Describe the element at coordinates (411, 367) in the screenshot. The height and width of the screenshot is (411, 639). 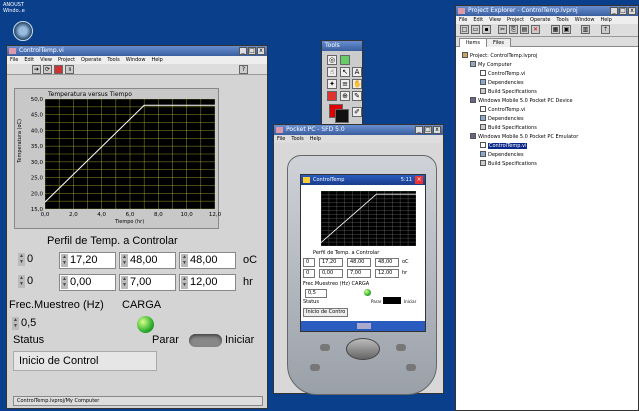
I see `hw-windows-icon` at that location.